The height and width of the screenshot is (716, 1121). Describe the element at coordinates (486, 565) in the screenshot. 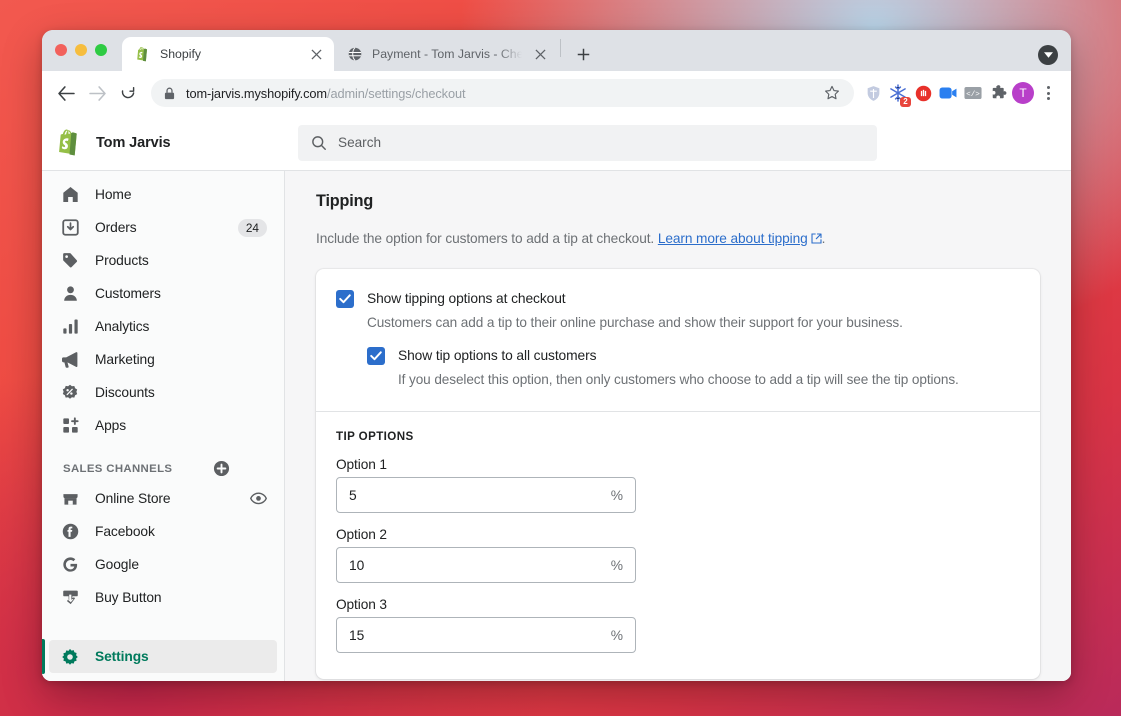

I see `tip-option-2-input: 10 %` at that location.